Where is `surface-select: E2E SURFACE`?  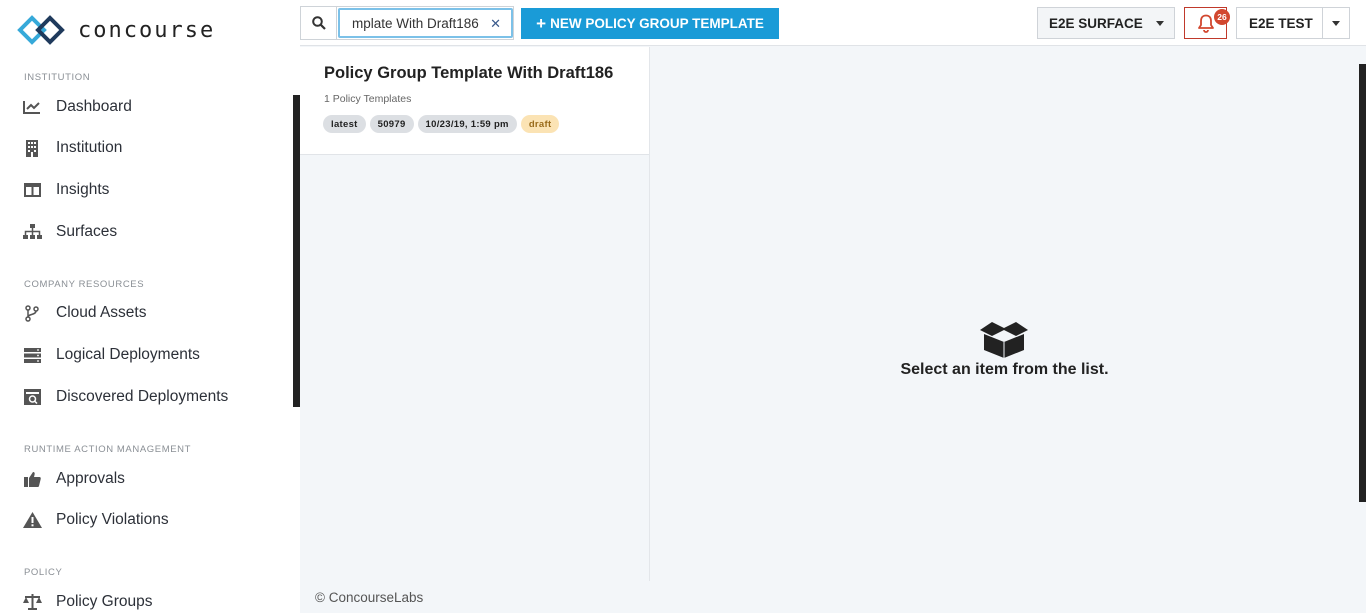 surface-select: E2E SURFACE is located at coordinates (1106, 23).